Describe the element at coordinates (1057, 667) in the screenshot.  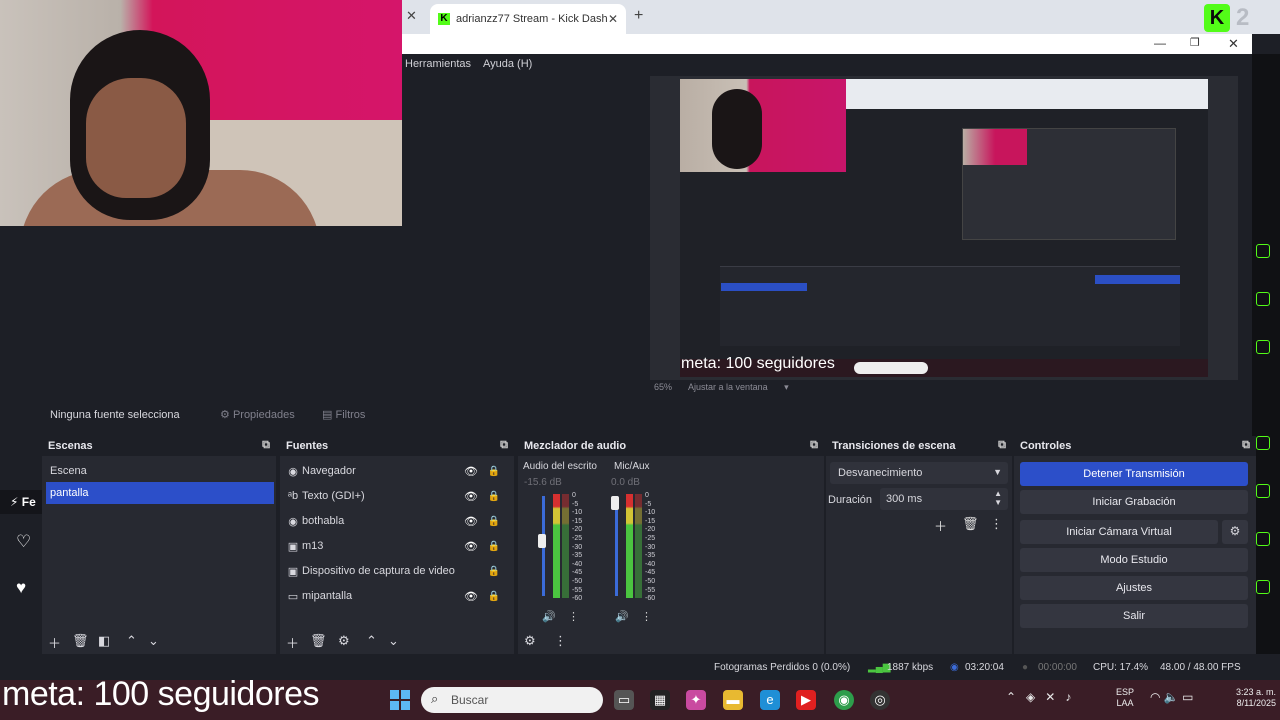
I see `recording-time: 00:00:00` at that location.